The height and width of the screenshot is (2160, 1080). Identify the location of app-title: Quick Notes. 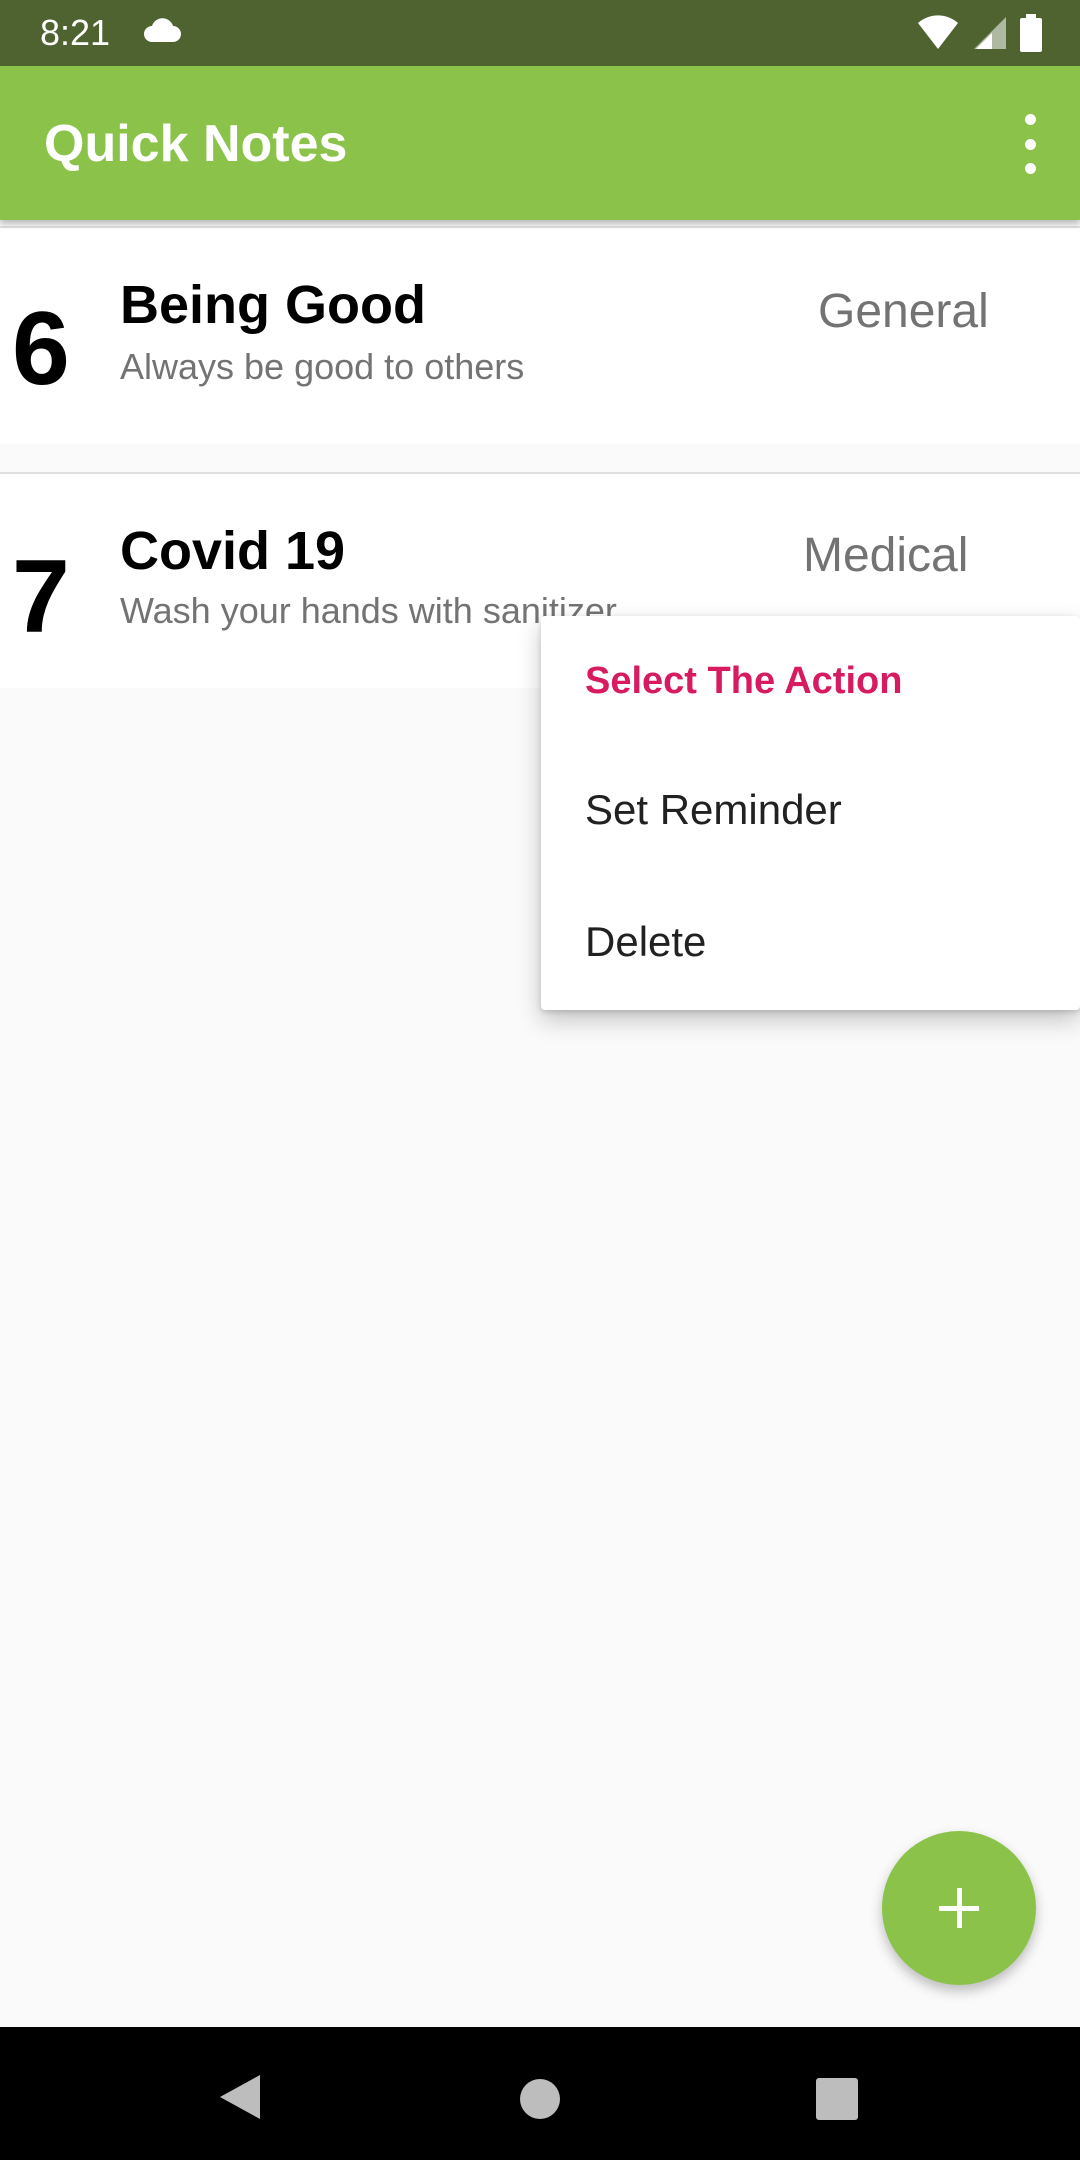
(196, 144).